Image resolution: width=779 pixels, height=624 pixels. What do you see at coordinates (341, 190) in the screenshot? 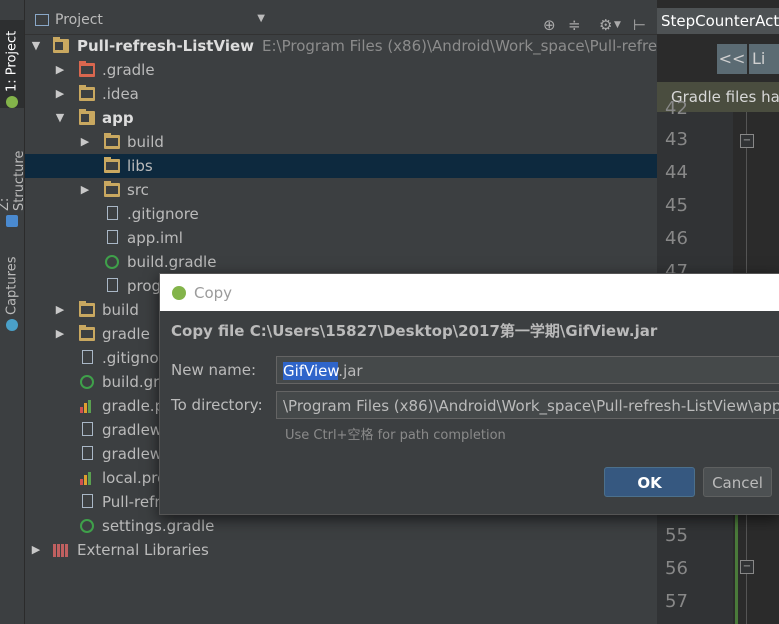
I see `tree-item-src: ▶ src` at bounding box center [341, 190].